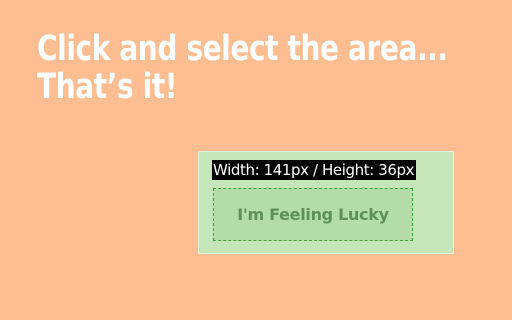 The height and width of the screenshot is (320, 512). Describe the element at coordinates (107, 87) in the screenshot. I see `headline-line-2: That’s it!` at that location.